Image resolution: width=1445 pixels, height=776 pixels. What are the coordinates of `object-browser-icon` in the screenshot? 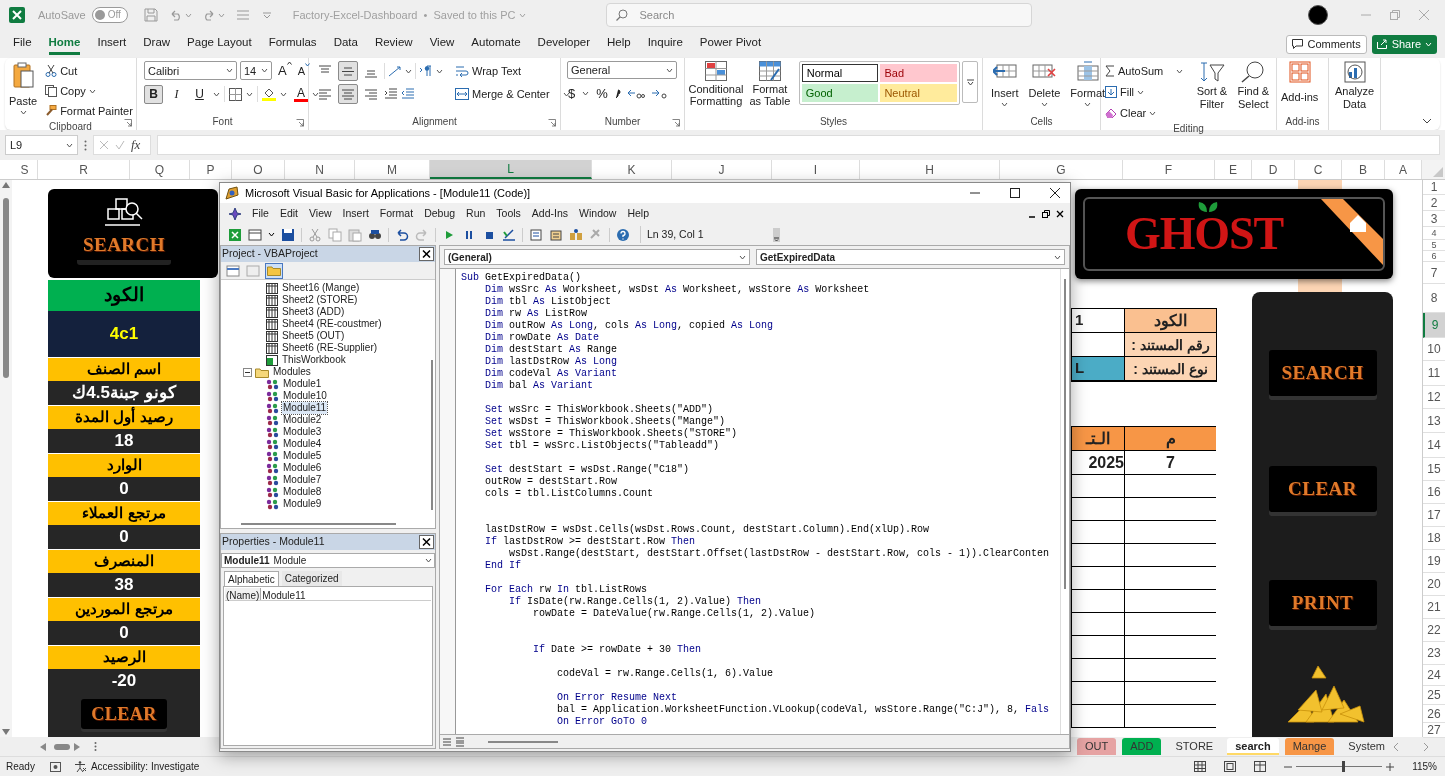 It's located at (576, 234).